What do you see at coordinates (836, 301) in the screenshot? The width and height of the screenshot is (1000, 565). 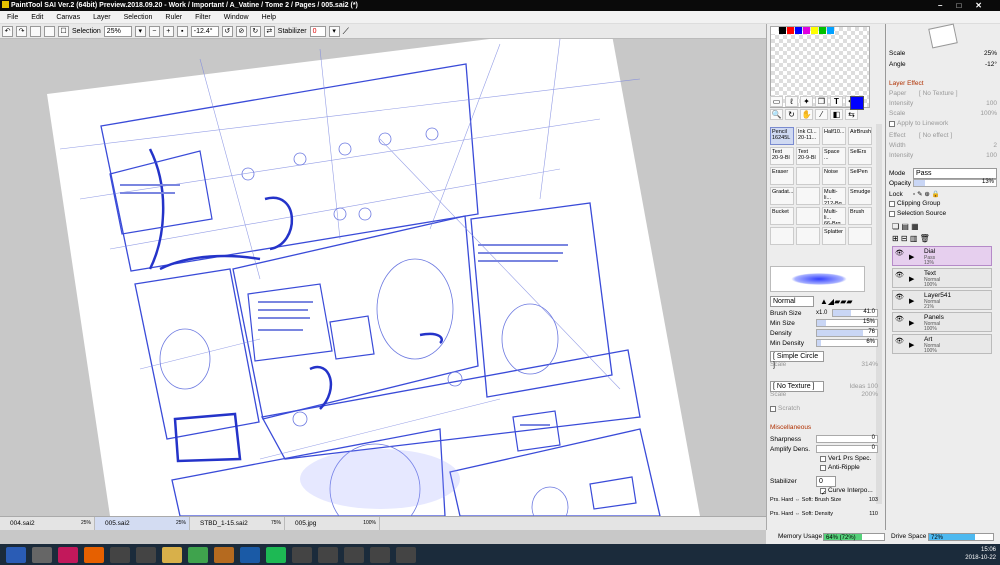 I see `brush-shape-icons: ▲◢▰▰▰` at bounding box center [836, 301].